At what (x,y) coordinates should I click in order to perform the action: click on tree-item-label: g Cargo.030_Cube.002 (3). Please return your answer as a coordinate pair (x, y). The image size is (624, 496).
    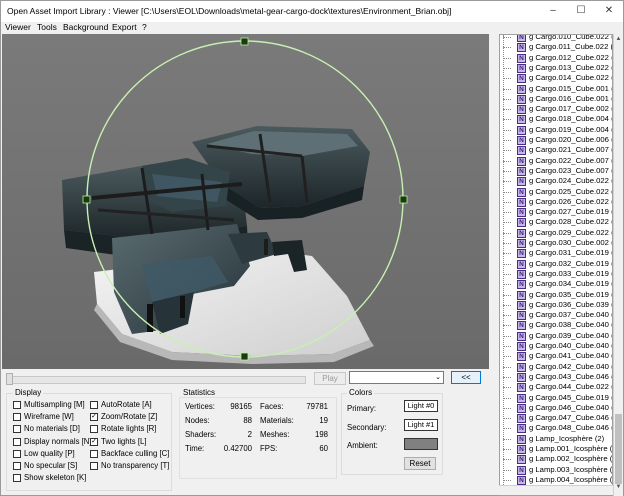
    Looking at the image, I should click on (571, 242).